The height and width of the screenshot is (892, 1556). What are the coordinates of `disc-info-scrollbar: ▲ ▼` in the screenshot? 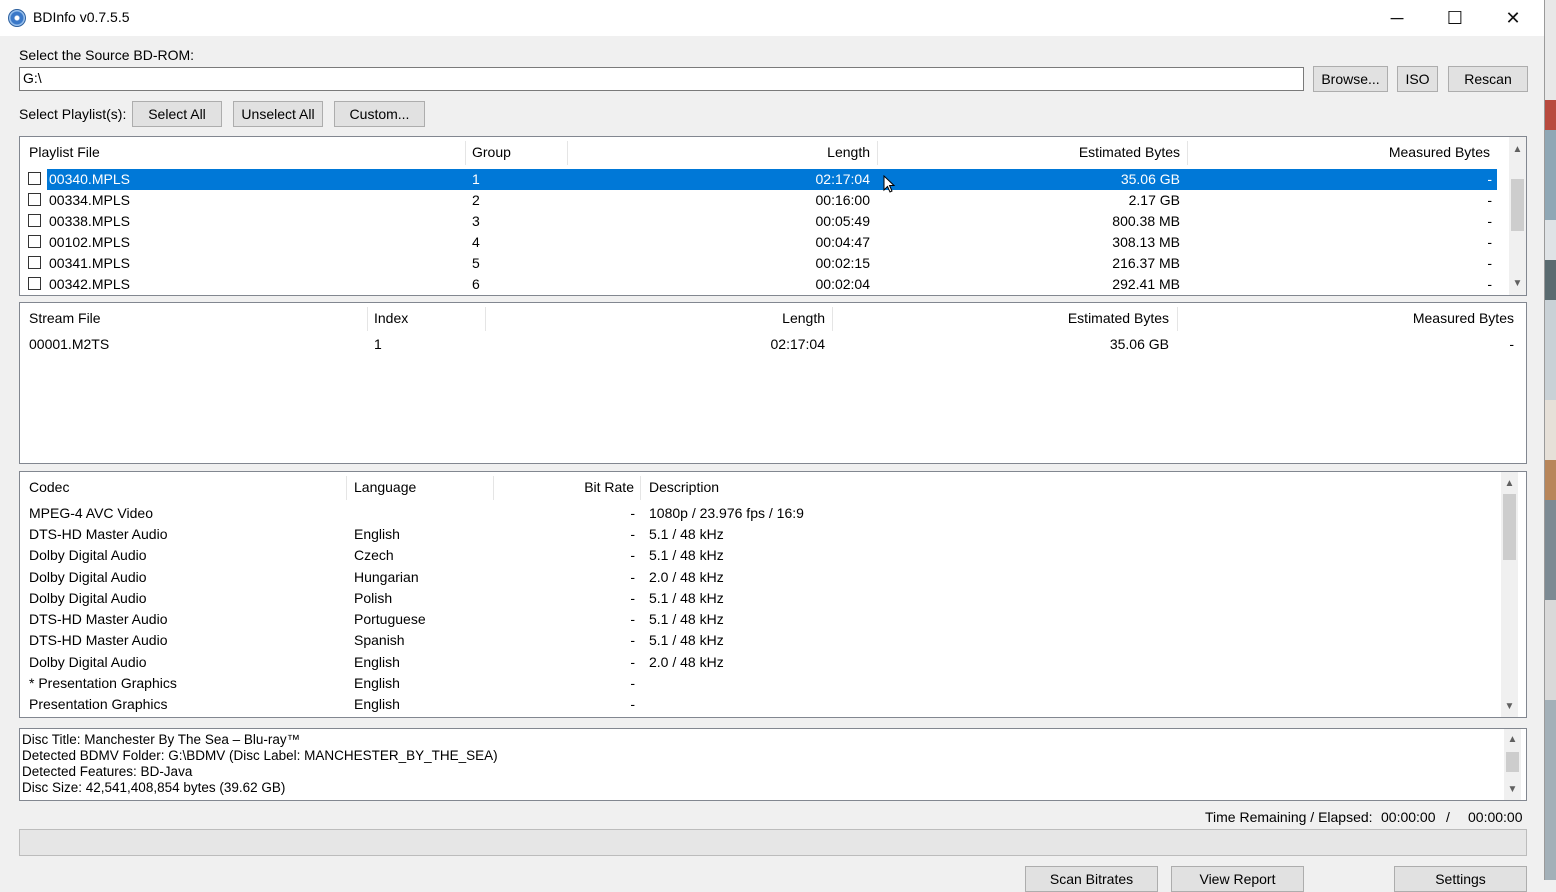 It's located at (1512, 764).